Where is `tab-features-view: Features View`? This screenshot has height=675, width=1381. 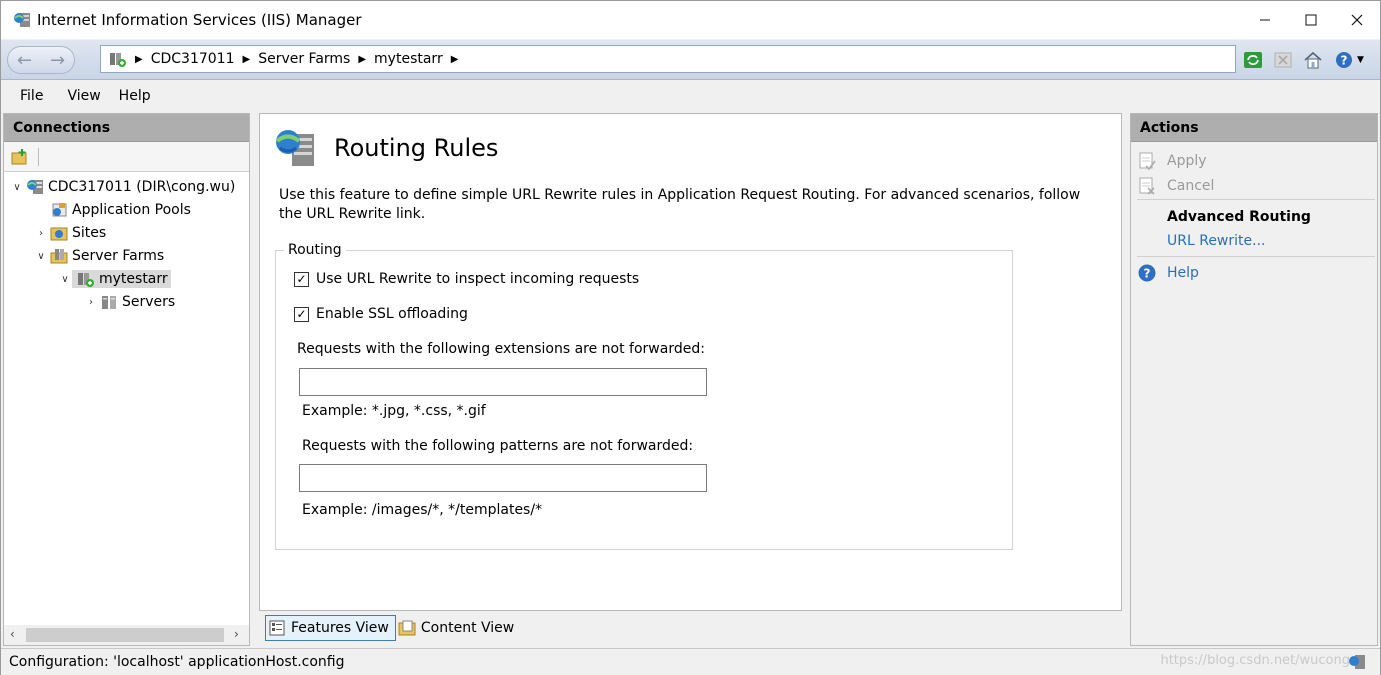
tab-features-view: Features View is located at coordinates (330, 628).